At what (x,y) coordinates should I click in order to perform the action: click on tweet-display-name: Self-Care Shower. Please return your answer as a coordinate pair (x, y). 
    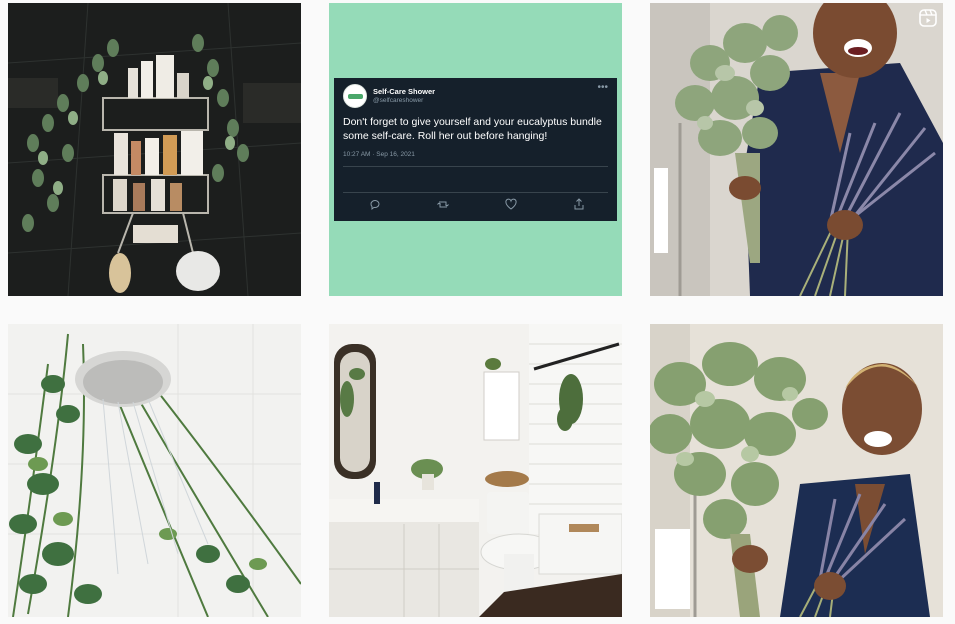
    Looking at the image, I should click on (404, 91).